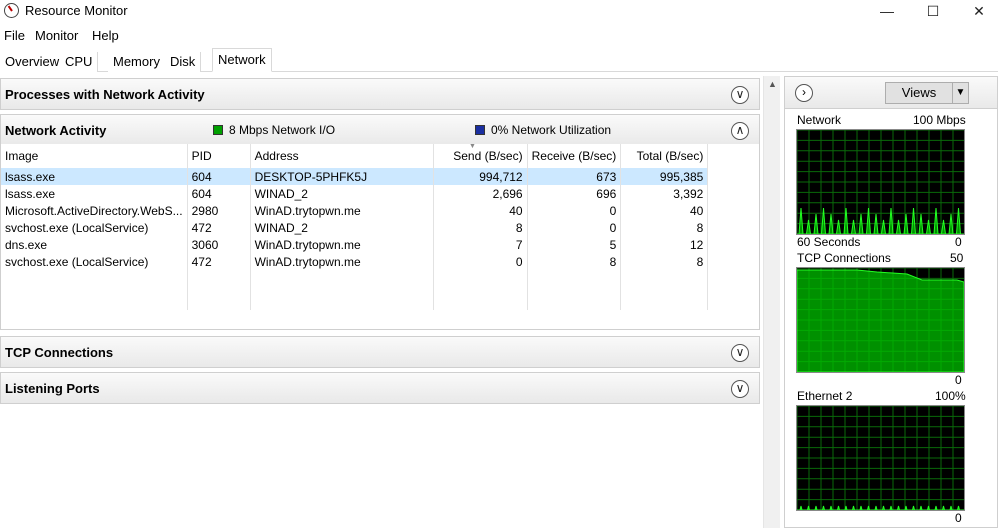  I want to click on resource-monitor-icon, so click(11, 10).